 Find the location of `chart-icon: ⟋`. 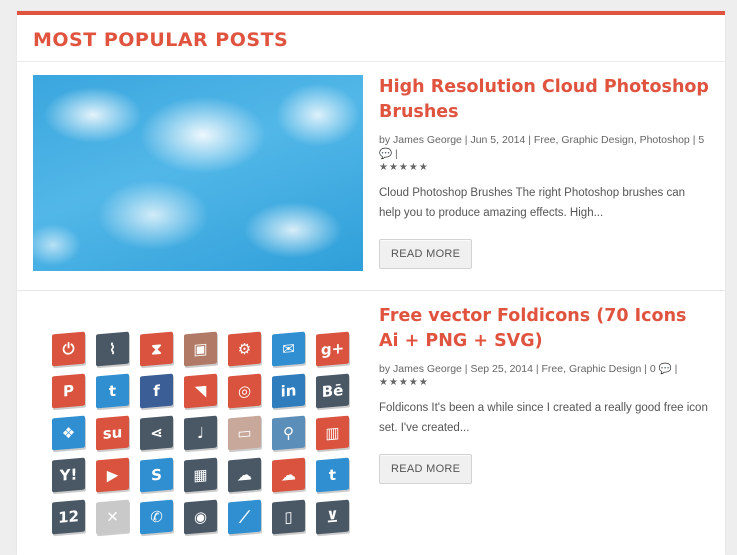

chart-icon: ⟋ is located at coordinates (244, 517).